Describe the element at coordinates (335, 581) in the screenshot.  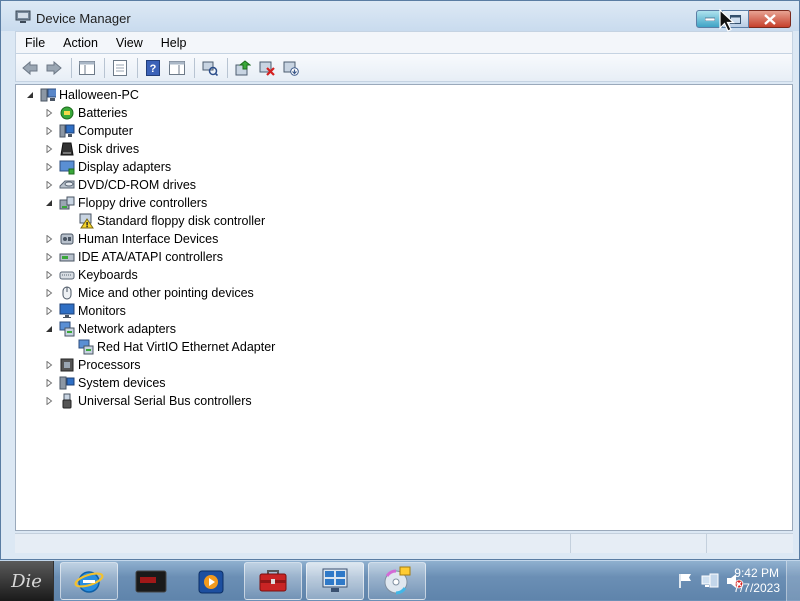
I see `control-panel-icon` at that location.